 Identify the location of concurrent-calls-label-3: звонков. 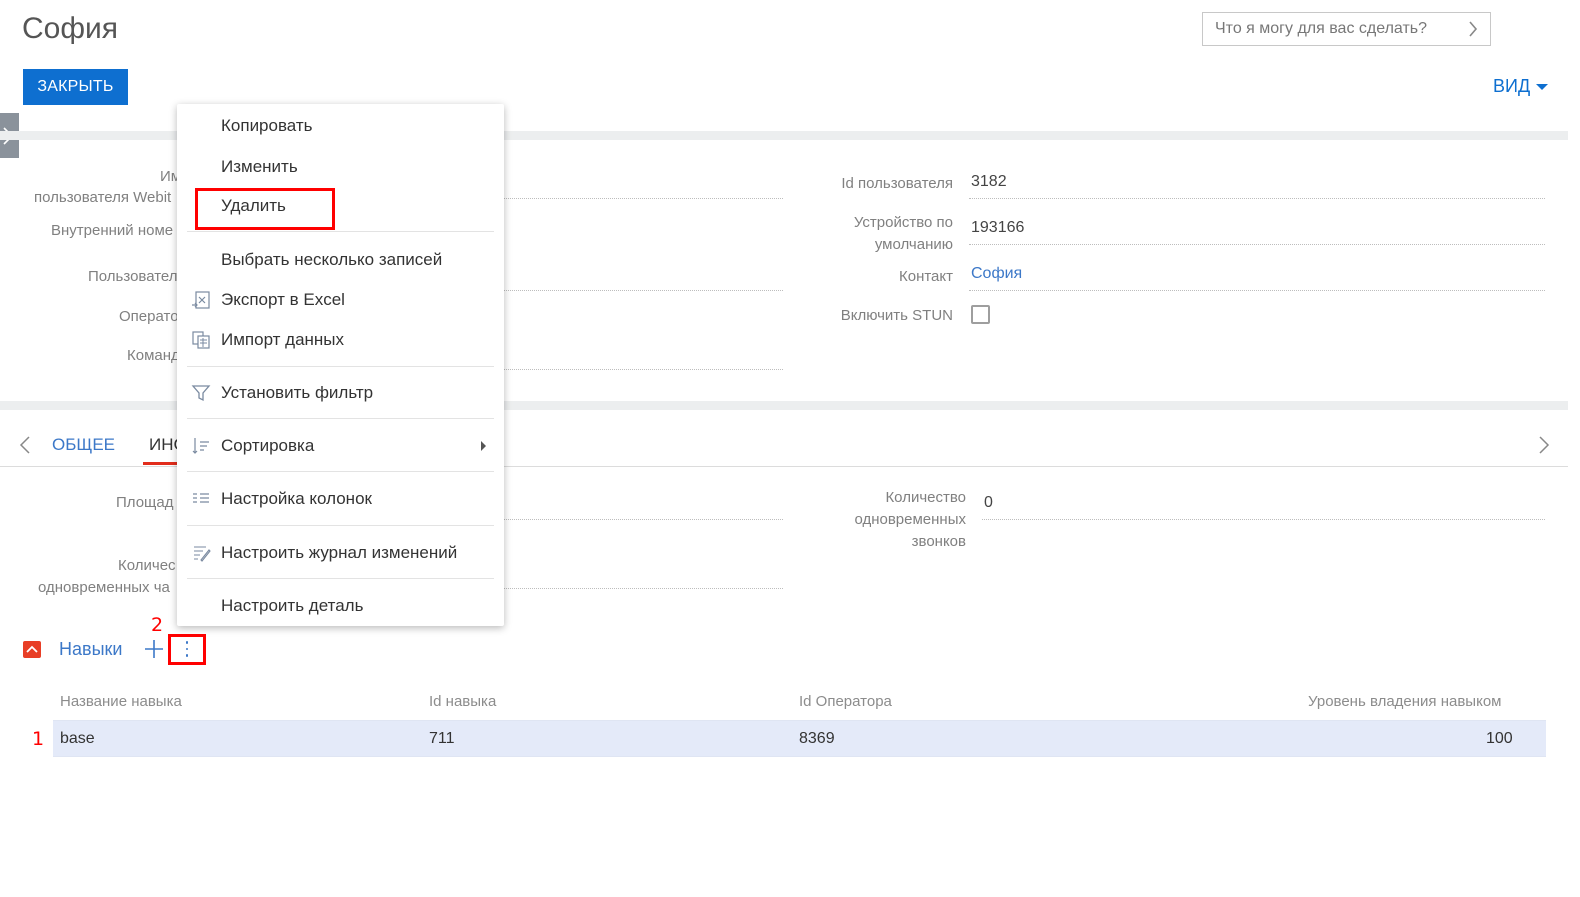
(938, 541).